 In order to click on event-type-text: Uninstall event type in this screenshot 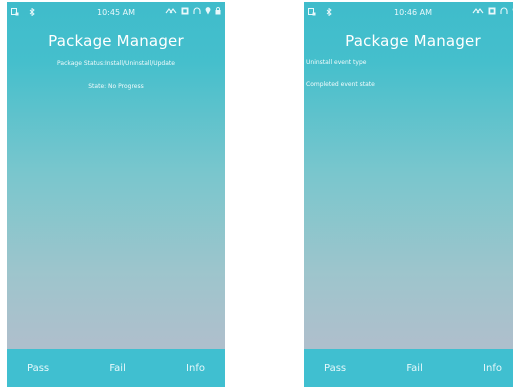, I will do `click(336, 62)`.